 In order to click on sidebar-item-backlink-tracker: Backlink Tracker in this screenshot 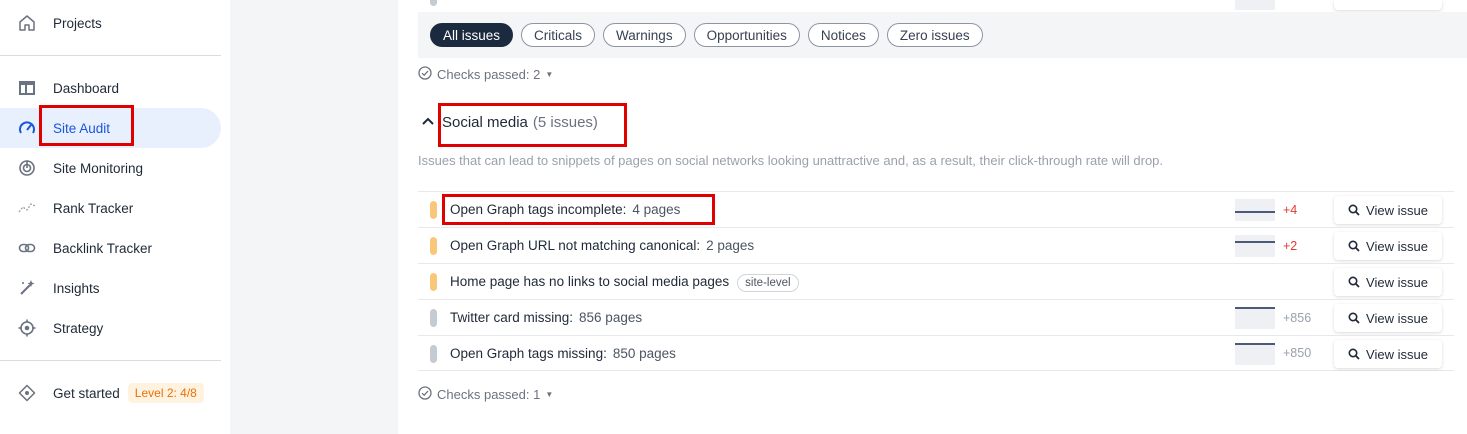, I will do `click(110, 248)`.